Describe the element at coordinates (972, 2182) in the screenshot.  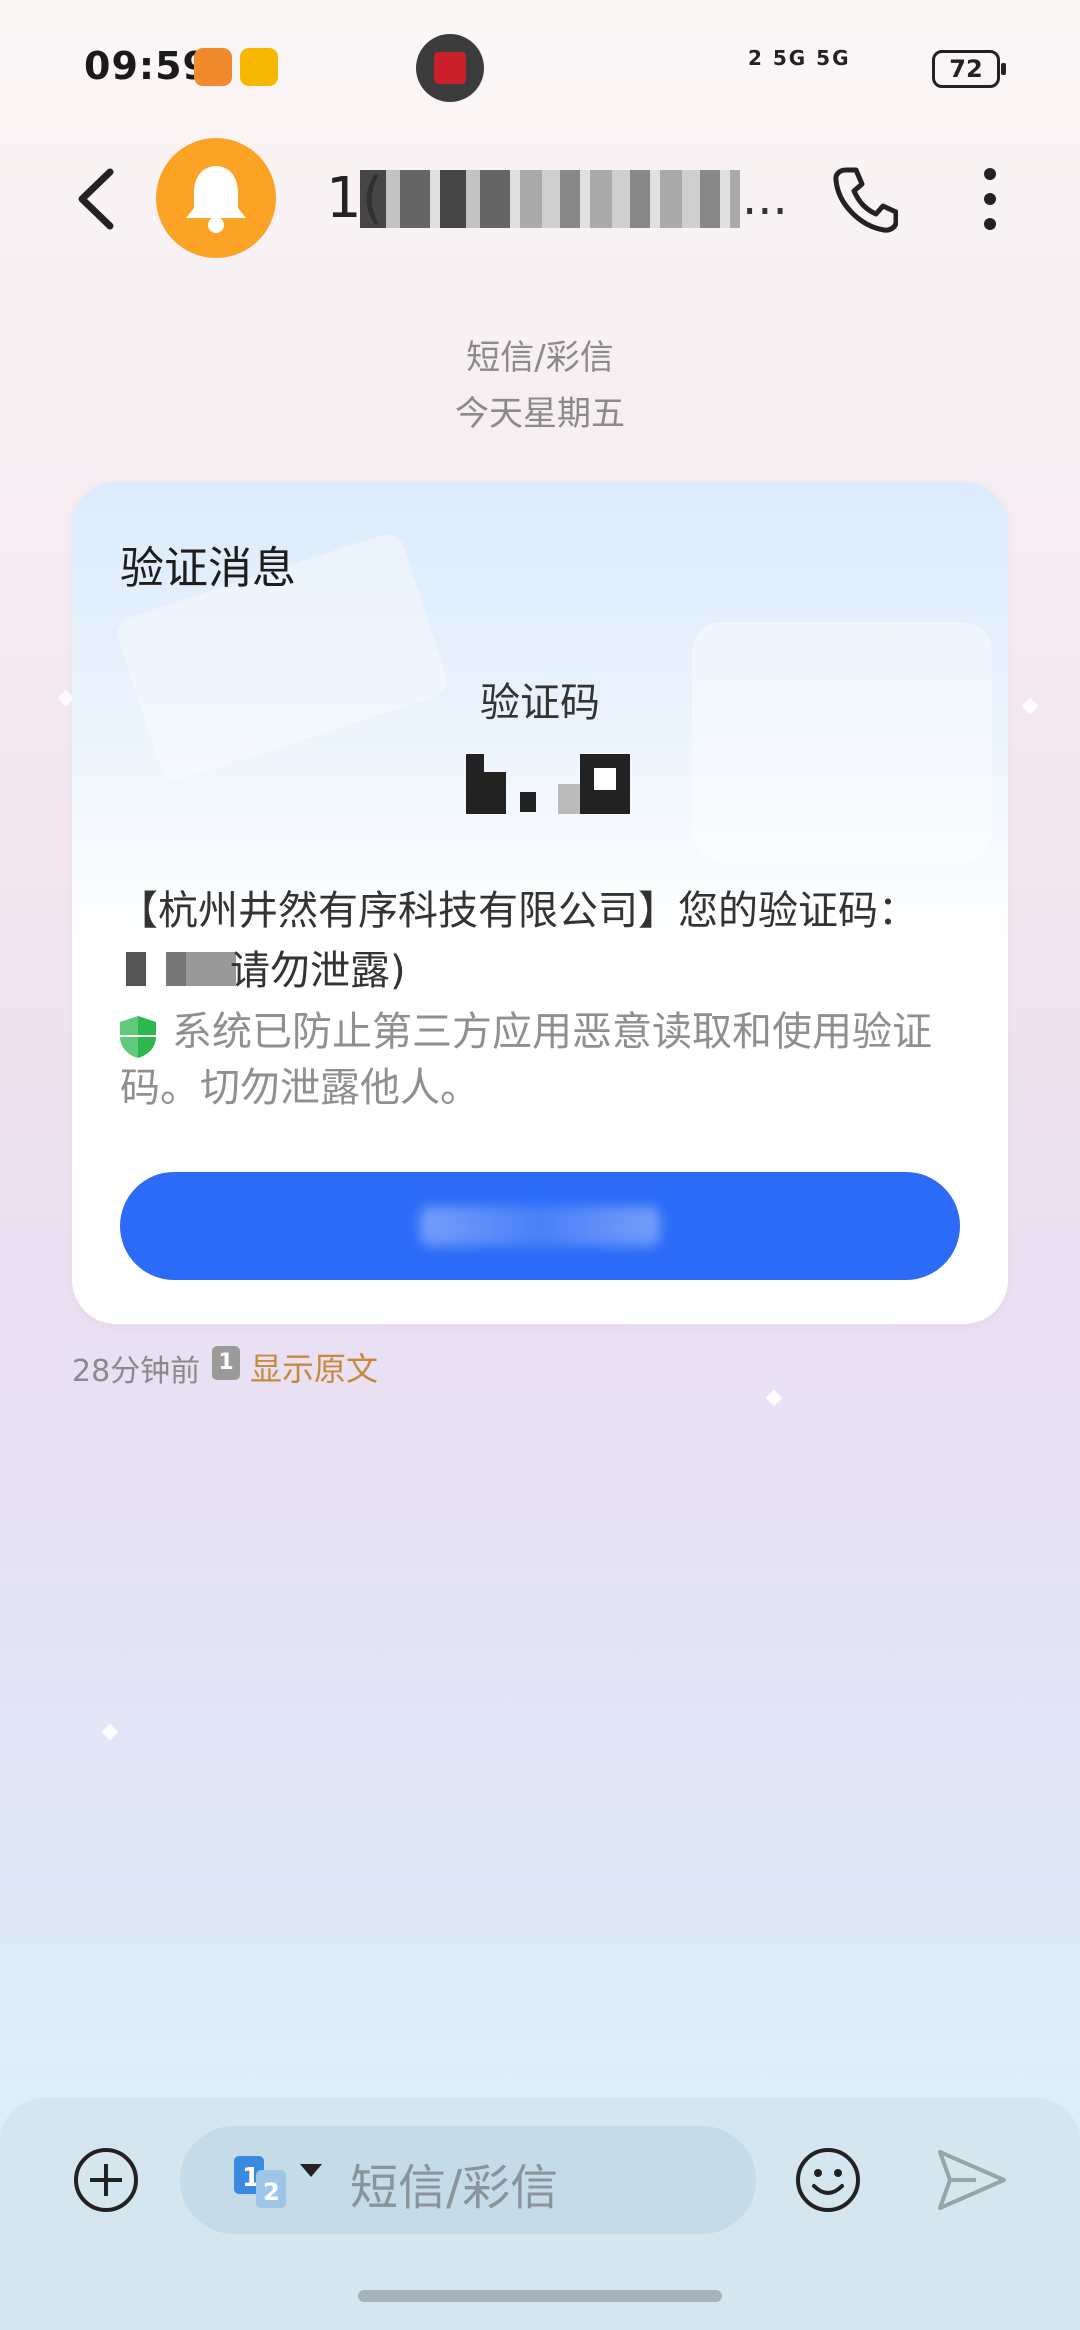
I see `send-icon` at that location.